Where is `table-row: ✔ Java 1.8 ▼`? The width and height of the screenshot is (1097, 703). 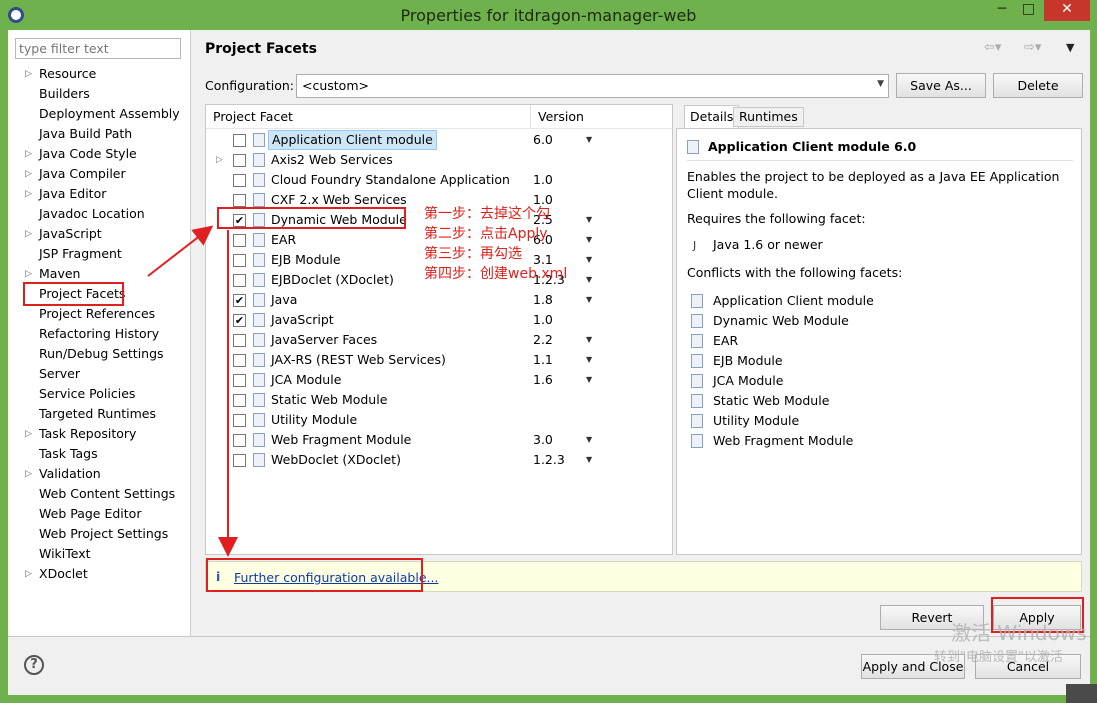
table-row: ✔ Java 1.8 ▼ is located at coordinates (439, 300).